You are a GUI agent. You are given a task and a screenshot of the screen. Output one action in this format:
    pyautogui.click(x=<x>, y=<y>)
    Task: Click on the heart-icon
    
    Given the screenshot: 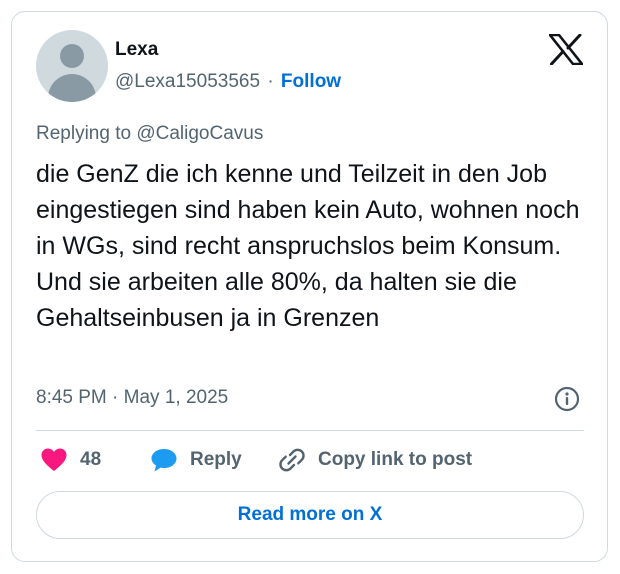 What is the action you would take?
    pyautogui.click(x=54, y=459)
    